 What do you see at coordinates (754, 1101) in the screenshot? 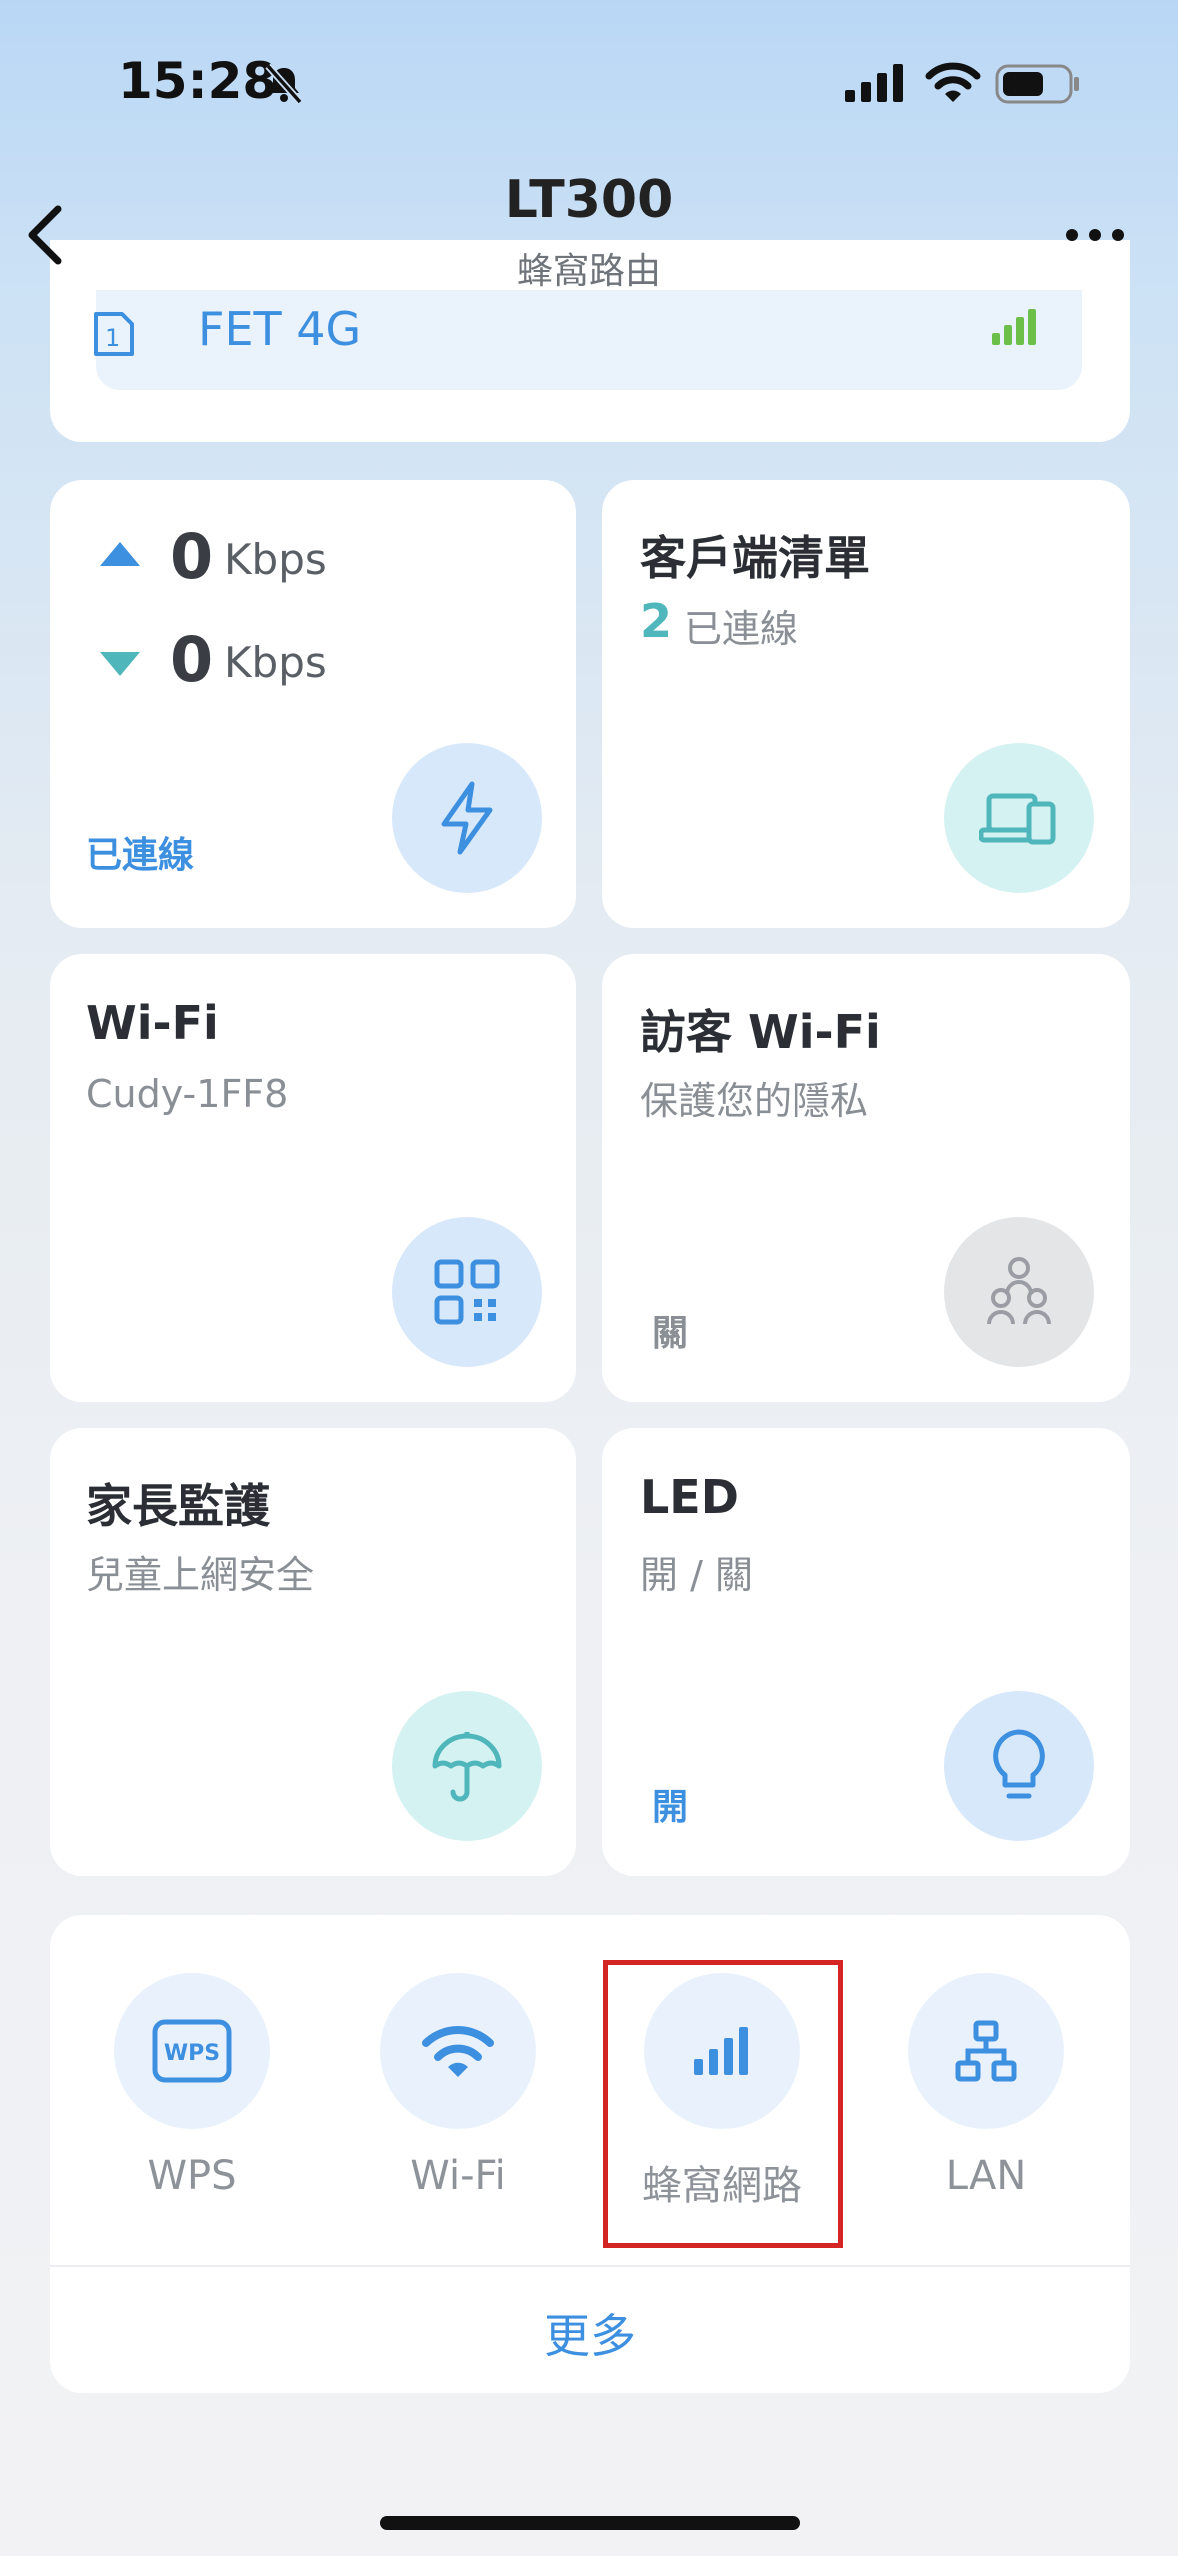
I see `guest-wifi-subtitle: 保護您的隱私` at bounding box center [754, 1101].